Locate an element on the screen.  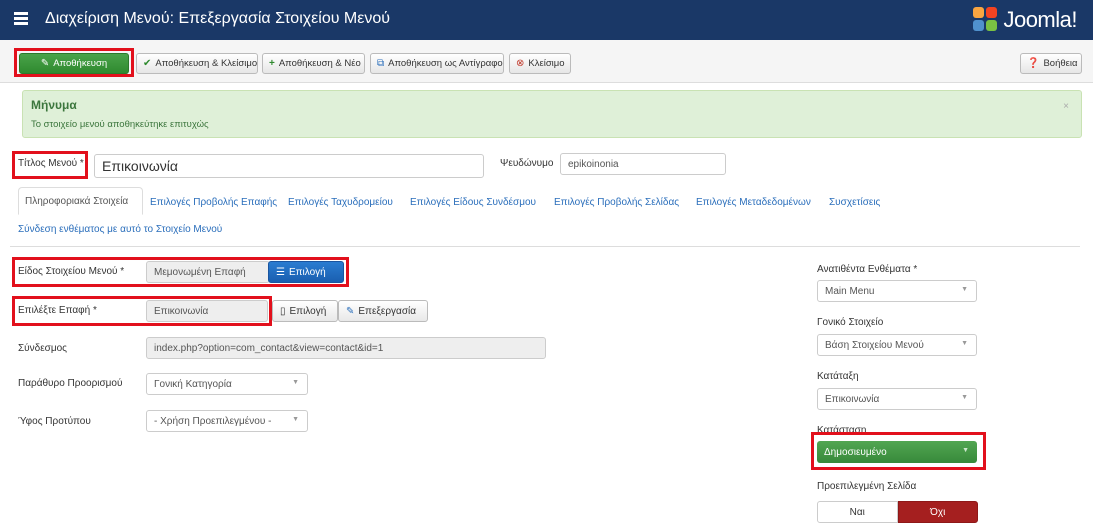
contact-select-button: ▯ Επιλογή is located at coordinates (305, 311).